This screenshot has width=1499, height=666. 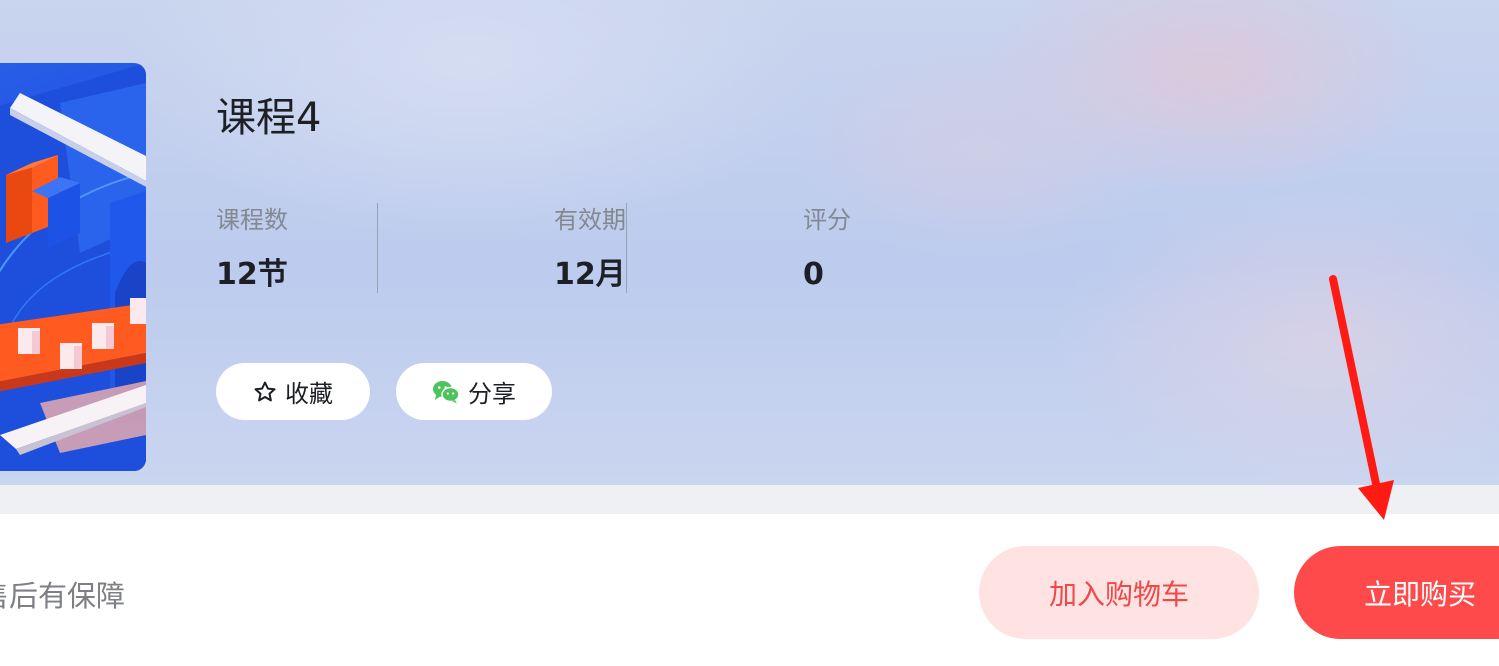 I want to click on section-divider, so click(x=749, y=499).